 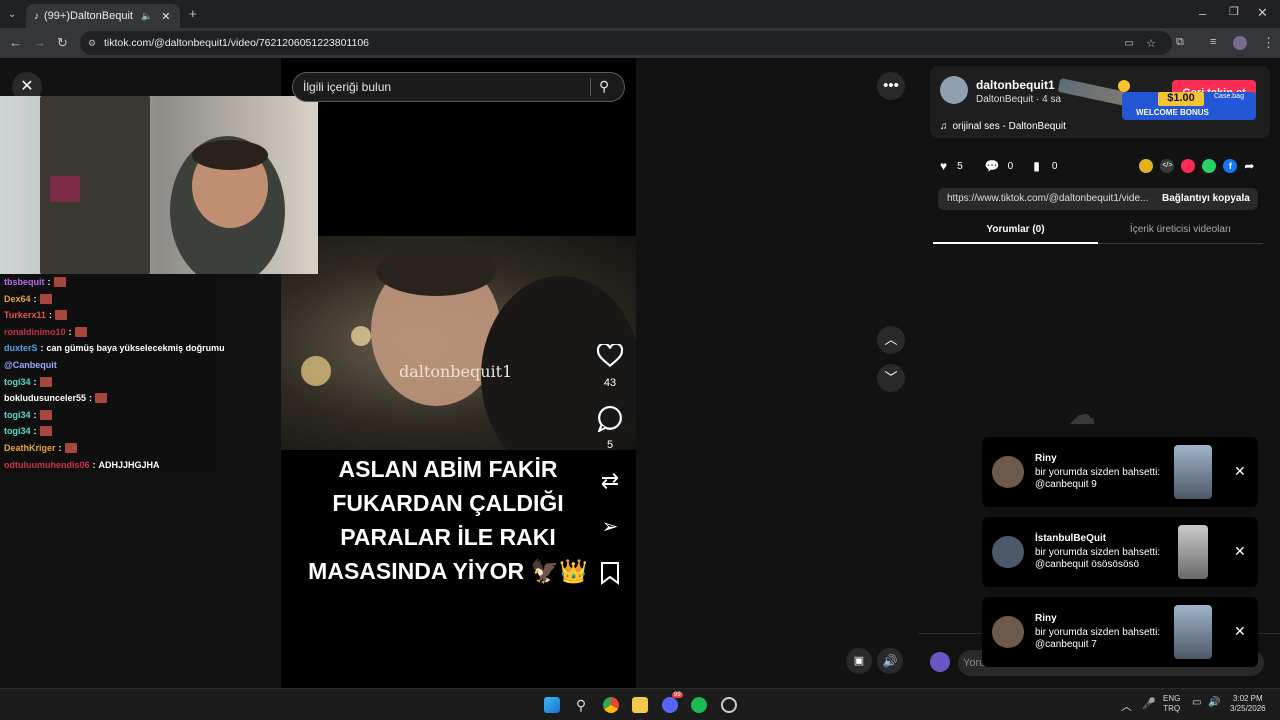 What do you see at coordinates (129, 464) in the screenshot?
I see `chat-text: ADHJJHGJHA` at bounding box center [129, 464].